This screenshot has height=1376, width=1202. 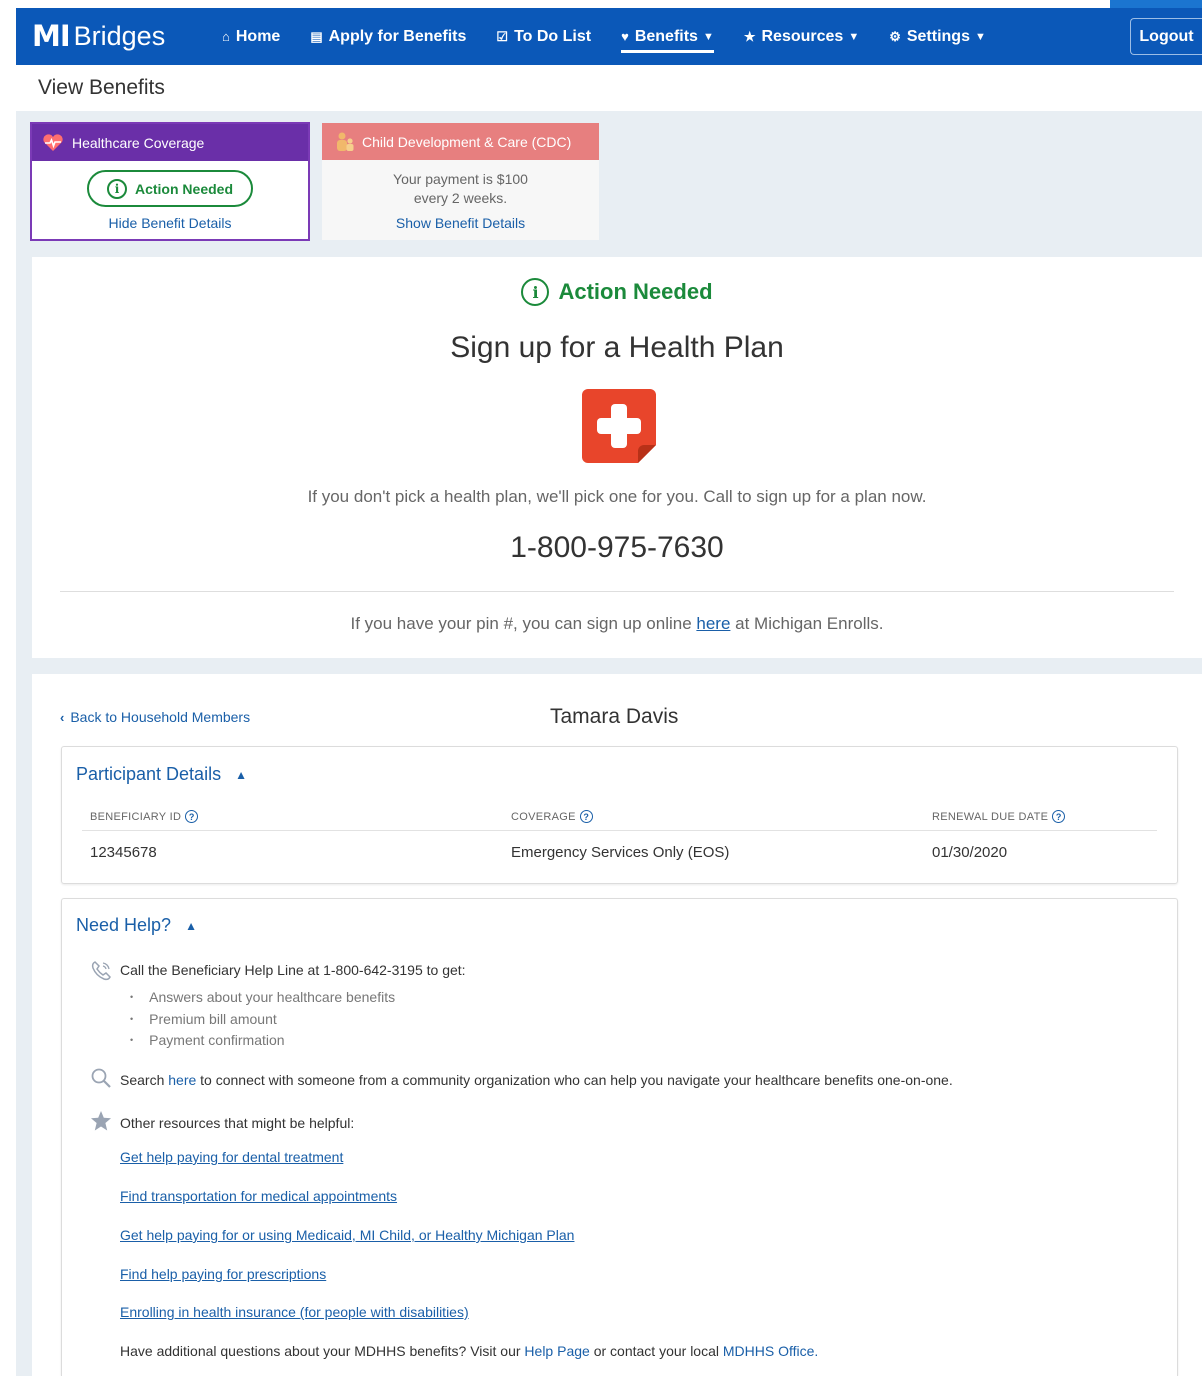 I want to click on top-right-accent-strip, so click(x=1156, y=4).